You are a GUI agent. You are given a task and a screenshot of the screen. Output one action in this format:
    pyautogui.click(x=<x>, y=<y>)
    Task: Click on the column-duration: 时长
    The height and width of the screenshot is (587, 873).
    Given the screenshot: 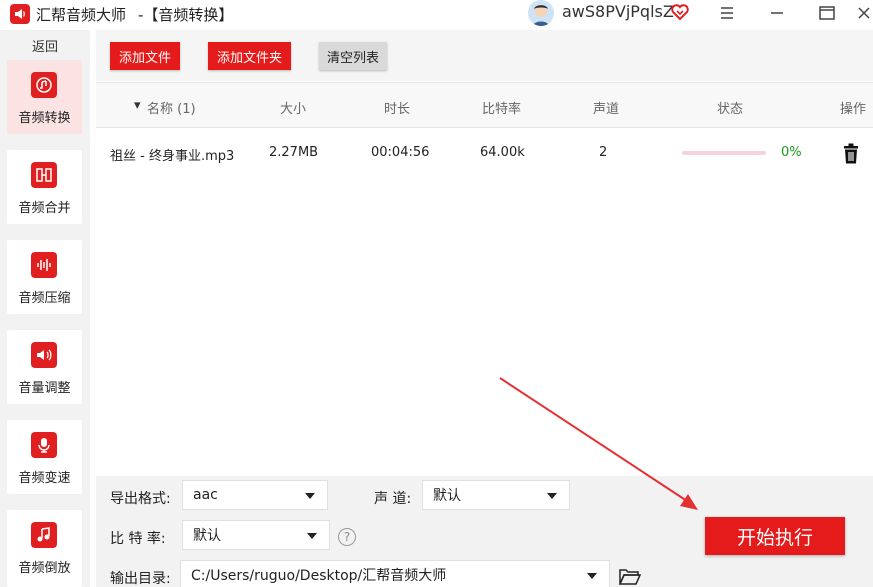 What is the action you would take?
    pyautogui.click(x=397, y=107)
    